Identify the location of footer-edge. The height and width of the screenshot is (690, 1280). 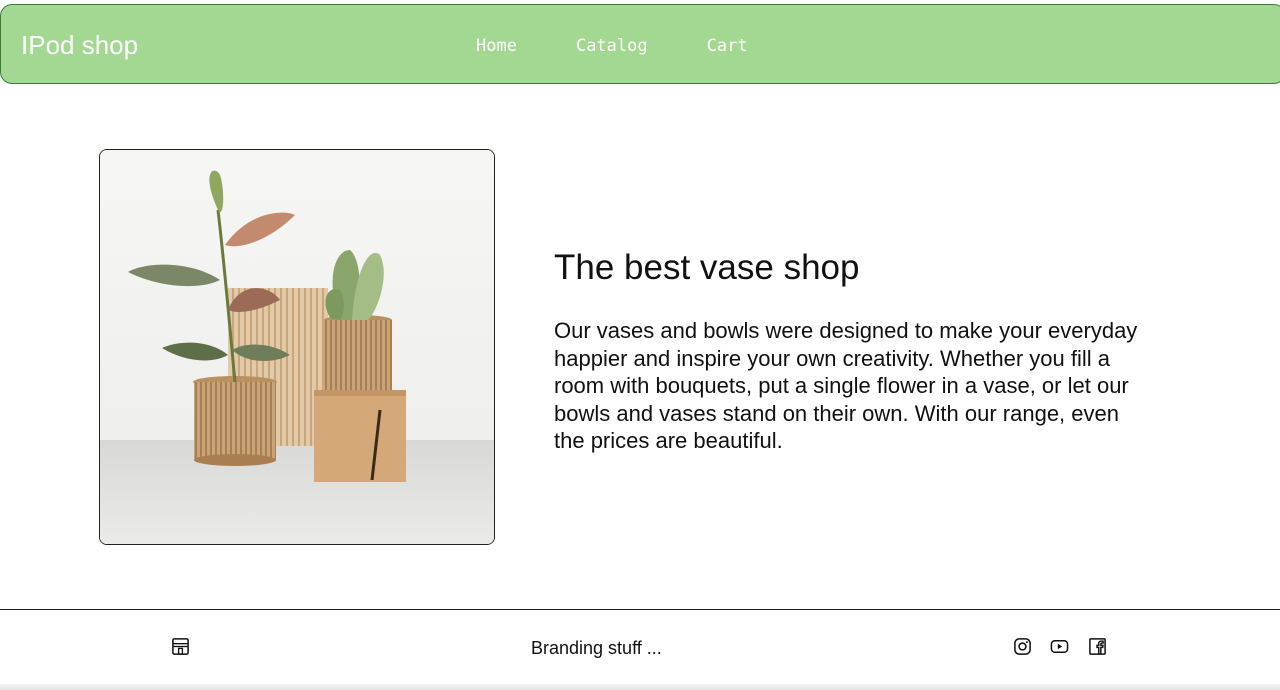
(640, 687).